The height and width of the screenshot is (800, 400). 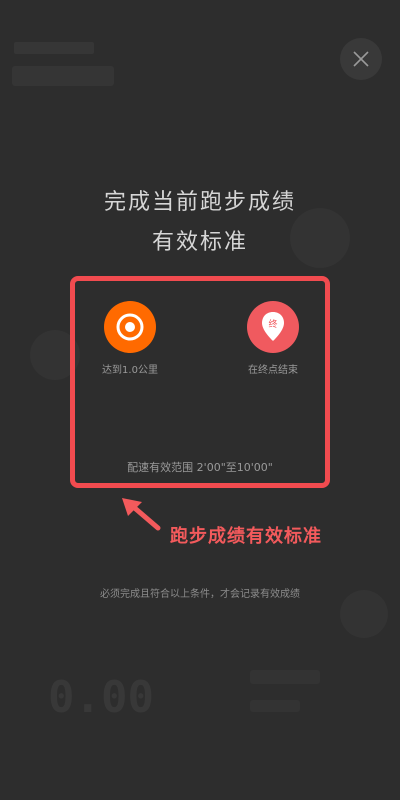 What do you see at coordinates (101, 697) in the screenshot?
I see `background-distance-value: 0.00` at bounding box center [101, 697].